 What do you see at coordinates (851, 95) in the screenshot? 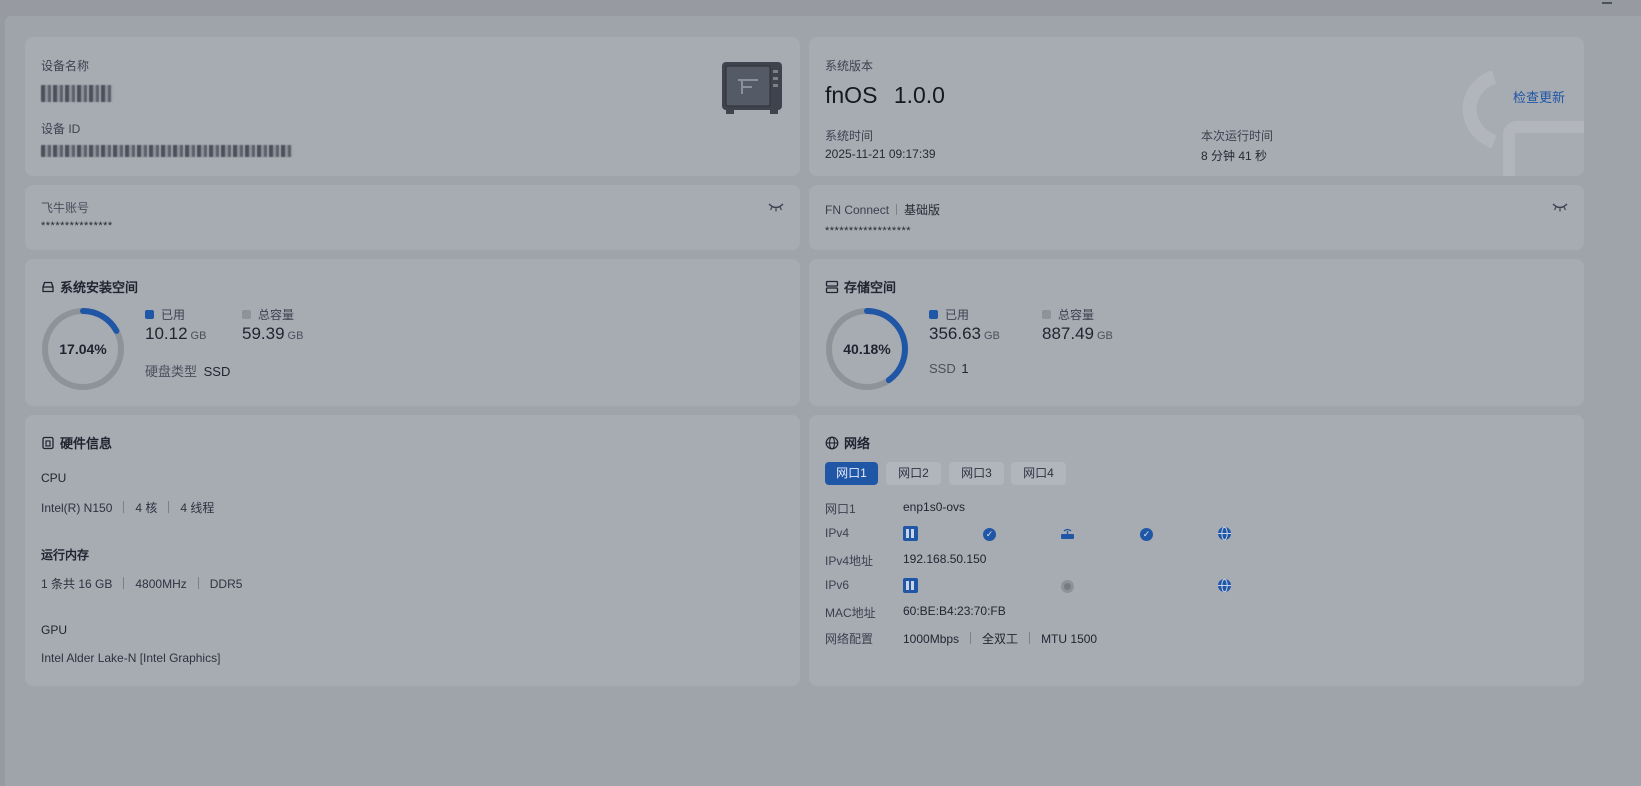
I see `system-version-name: fnOS` at bounding box center [851, 95].